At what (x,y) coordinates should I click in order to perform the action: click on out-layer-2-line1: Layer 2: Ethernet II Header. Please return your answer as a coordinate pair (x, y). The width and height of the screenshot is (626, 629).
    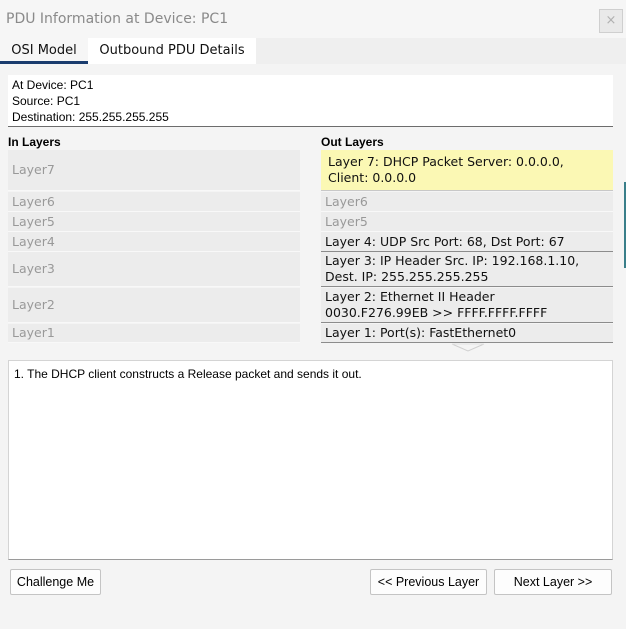
    Looking at the image, I should click on (410, 296).